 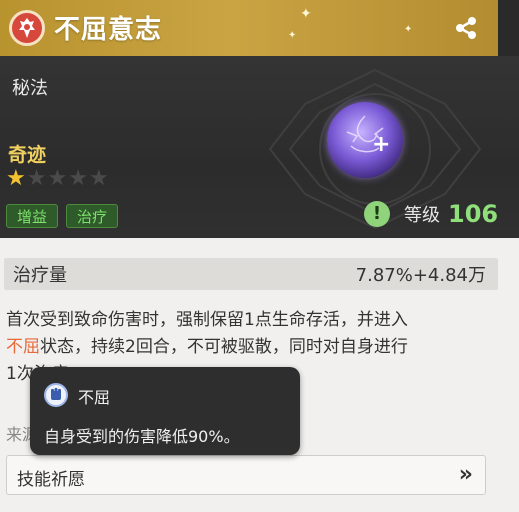 I want to click on share-icon, so click(x=466, y=28).